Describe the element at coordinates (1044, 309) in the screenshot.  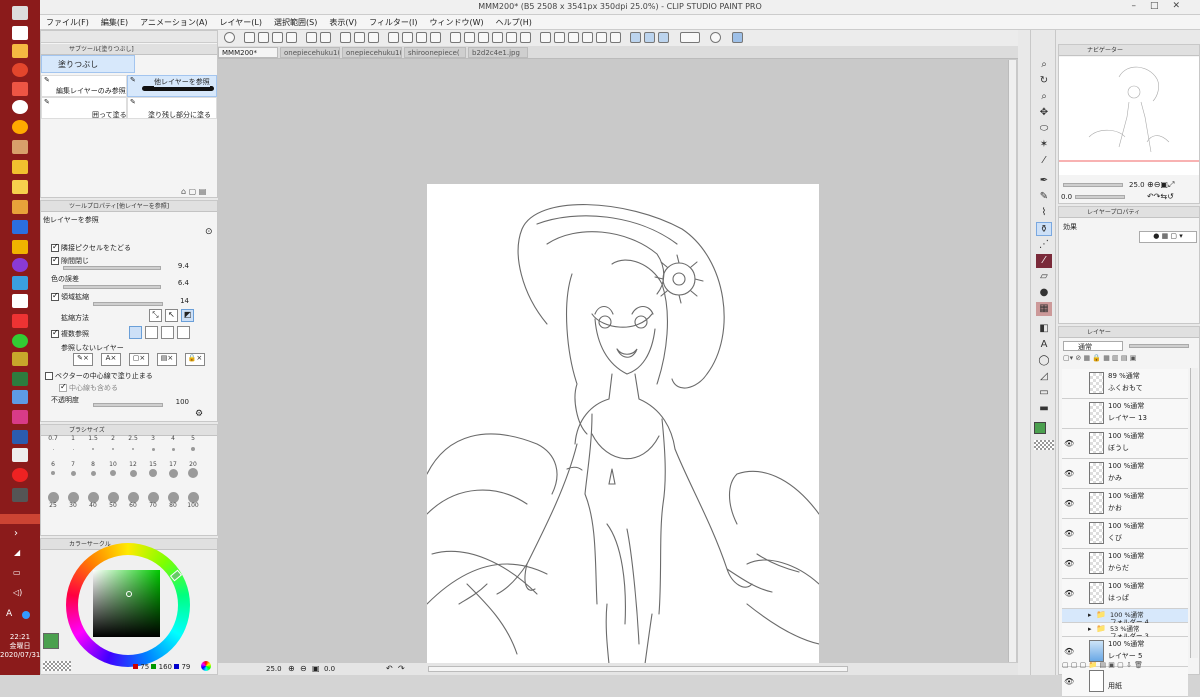
I see `gradient-pattern-icon: ▦` at that location.